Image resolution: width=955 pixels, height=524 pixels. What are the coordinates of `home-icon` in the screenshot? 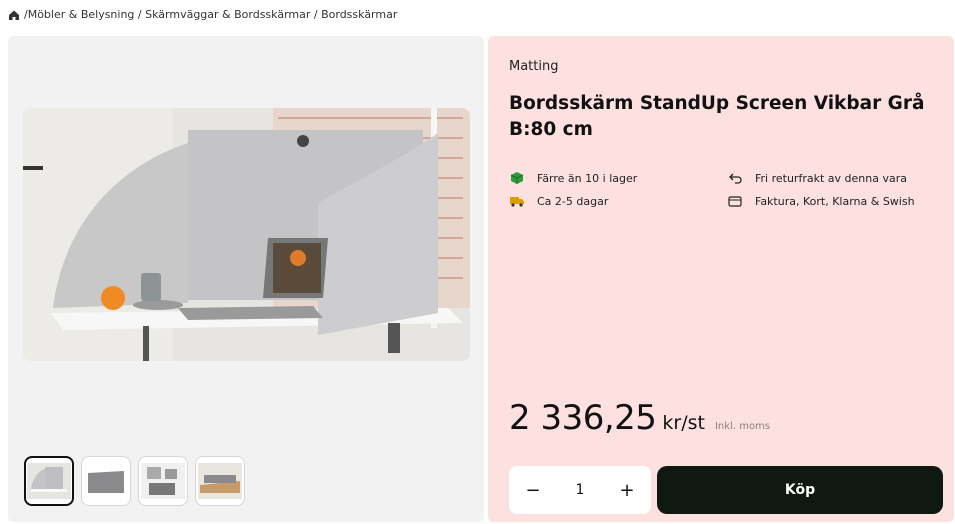 It's located at (14, 15).